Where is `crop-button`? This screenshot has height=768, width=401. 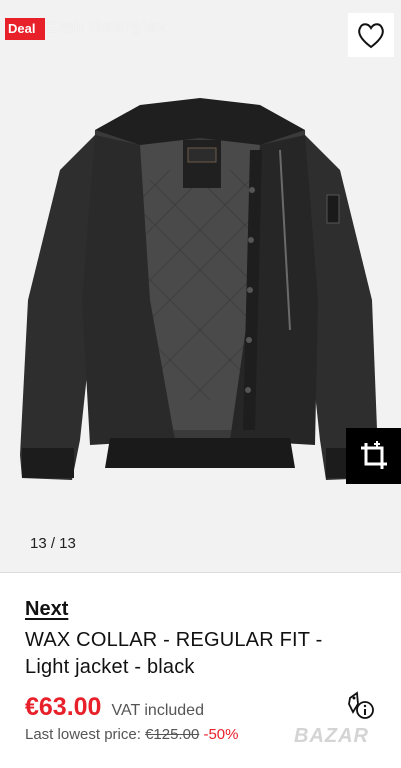 crop-button is located at coordinates (373, 456).